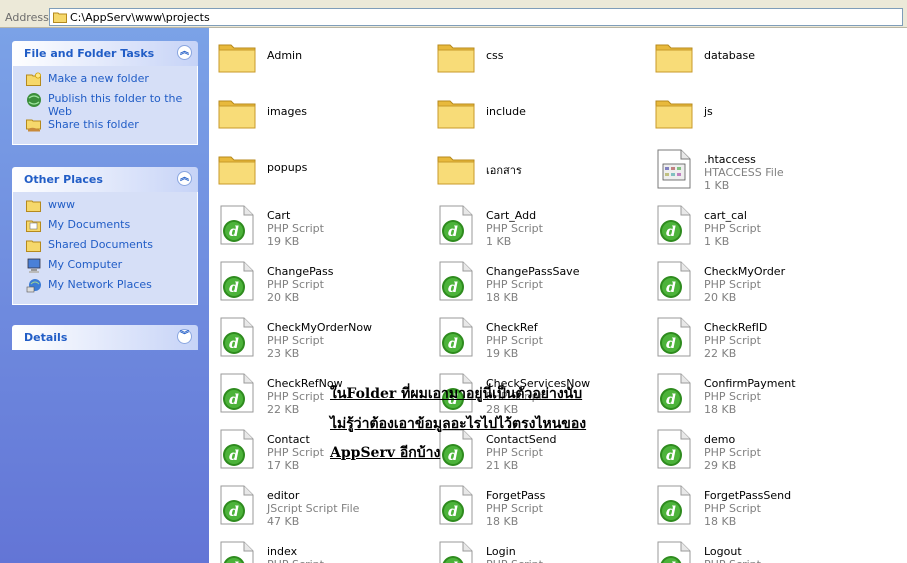 The image size is (907, 563). I want to click on place-www: www, so click(105, 208).